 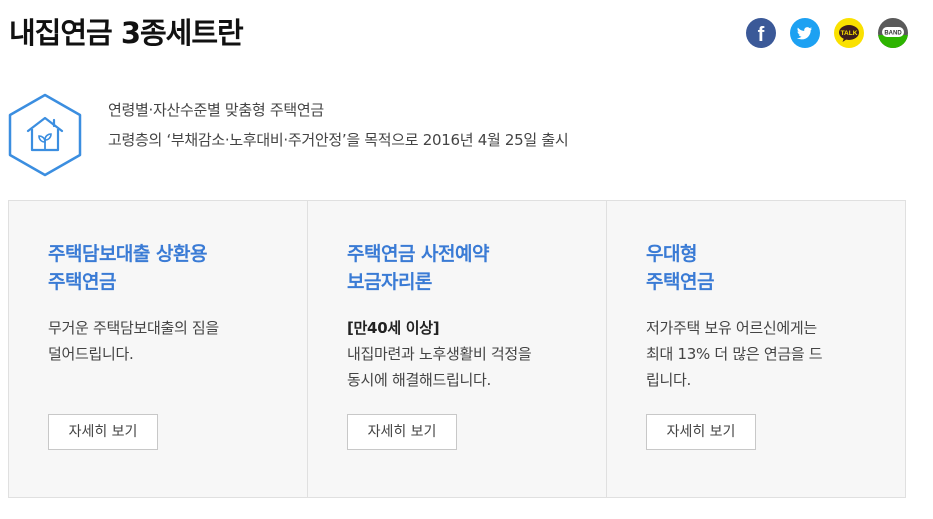 What do you see at coordinates (439, 354) in the screenshot?
I see `card-description: [만40세 이상] 내집마련과 노후생활비 걱정을 동시에 해결해드립니다.` at bounding box center [439, 354].